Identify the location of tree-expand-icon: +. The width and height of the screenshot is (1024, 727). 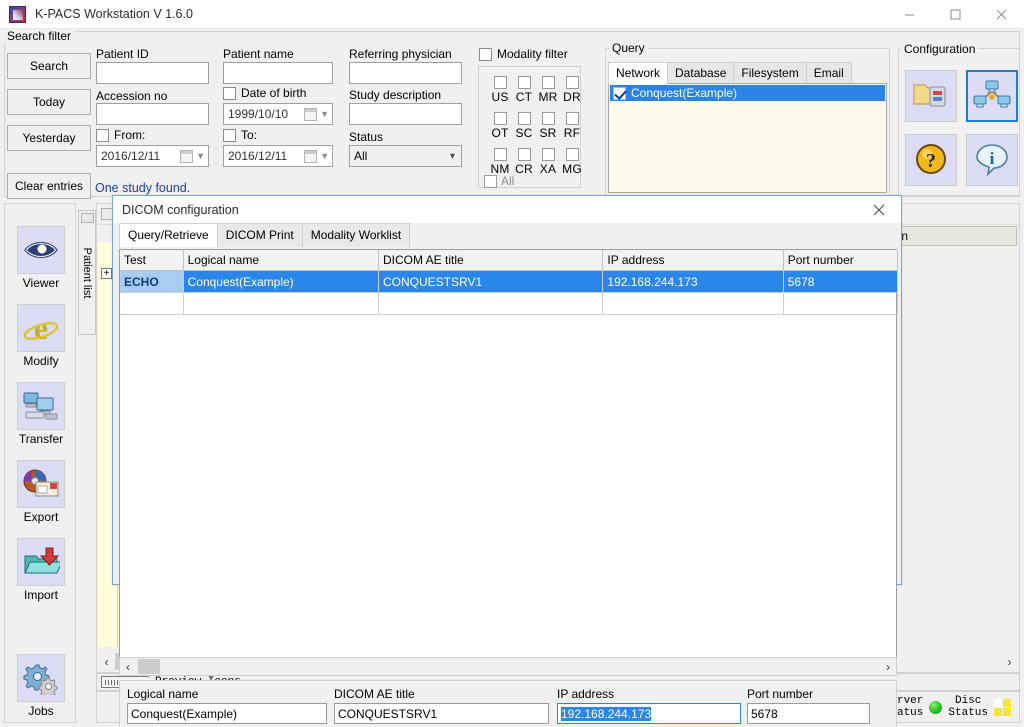
(106, 273).